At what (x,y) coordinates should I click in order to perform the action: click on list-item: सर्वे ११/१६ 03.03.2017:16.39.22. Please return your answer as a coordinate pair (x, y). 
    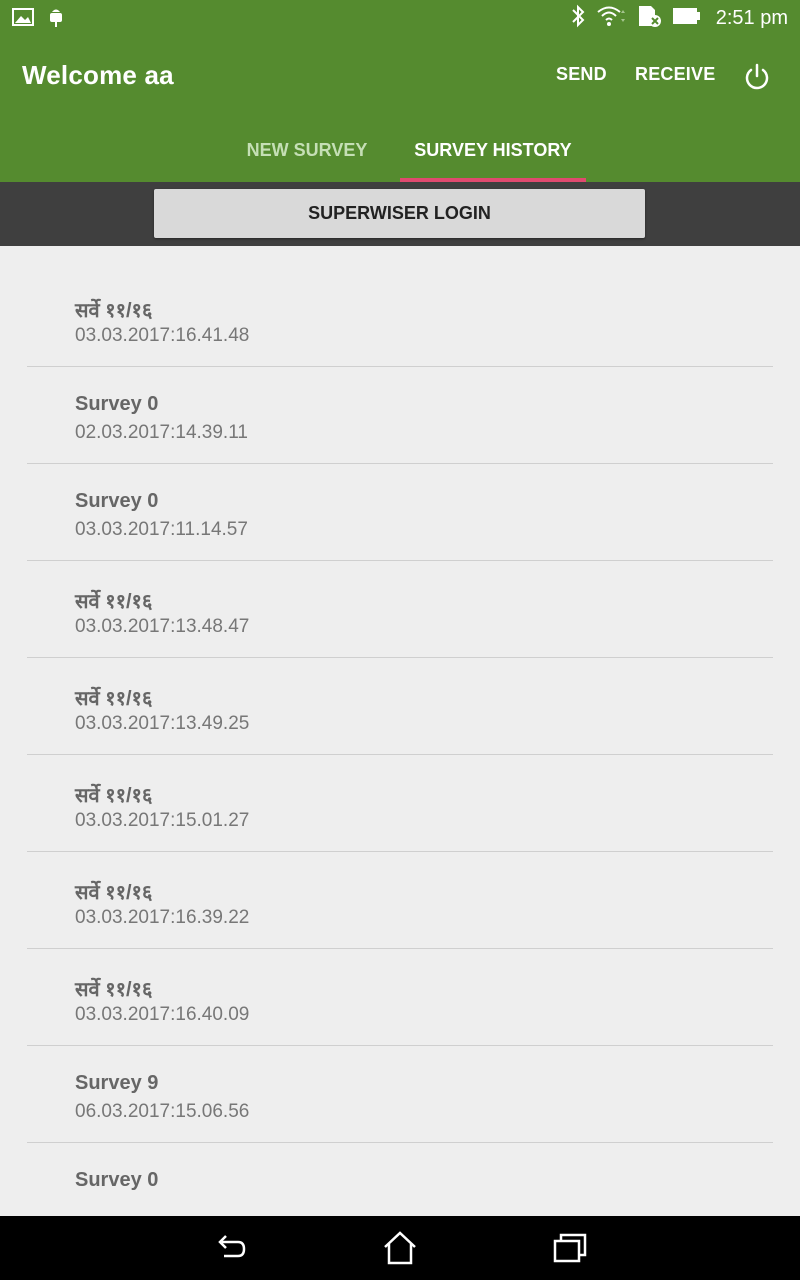
    Looking at the image, I should click on (400, 900).